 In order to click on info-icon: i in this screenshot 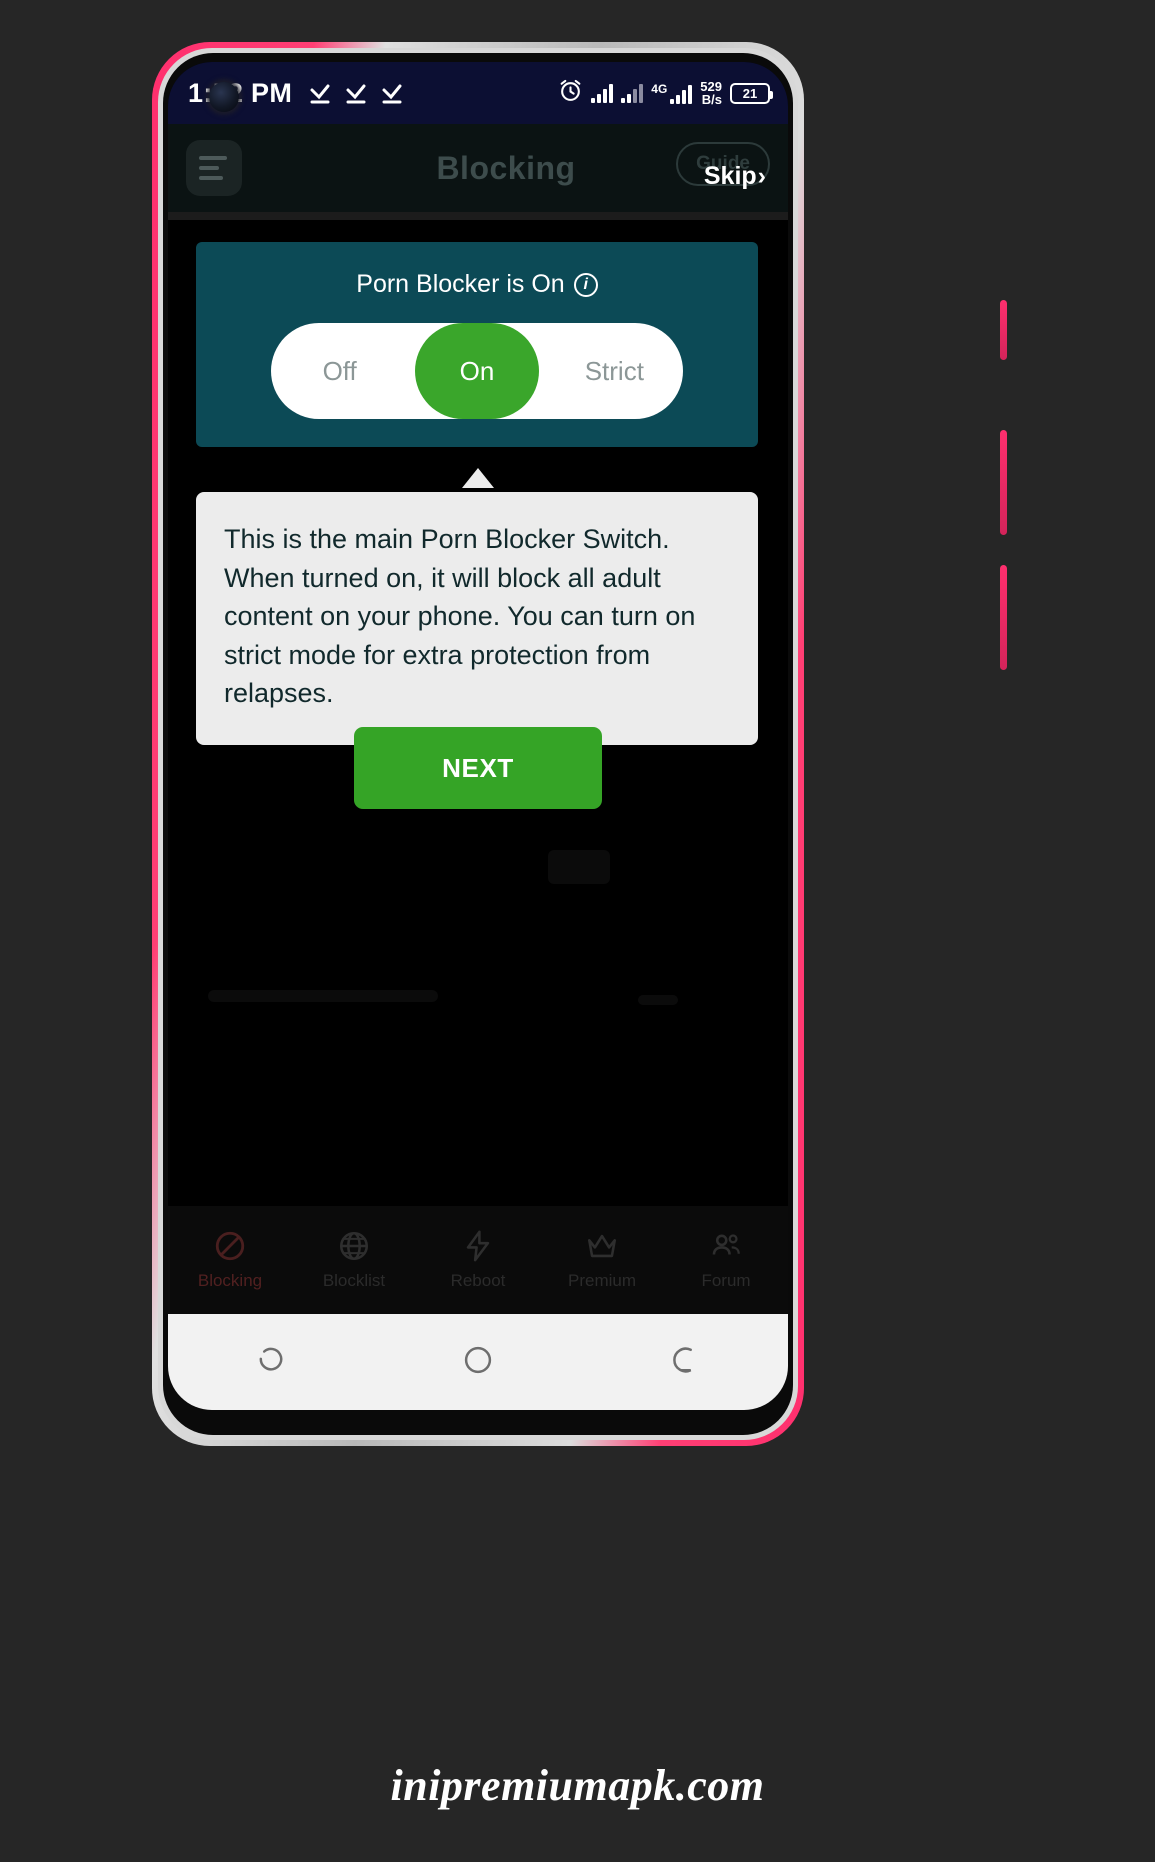, I will do `click(585, 284)`.